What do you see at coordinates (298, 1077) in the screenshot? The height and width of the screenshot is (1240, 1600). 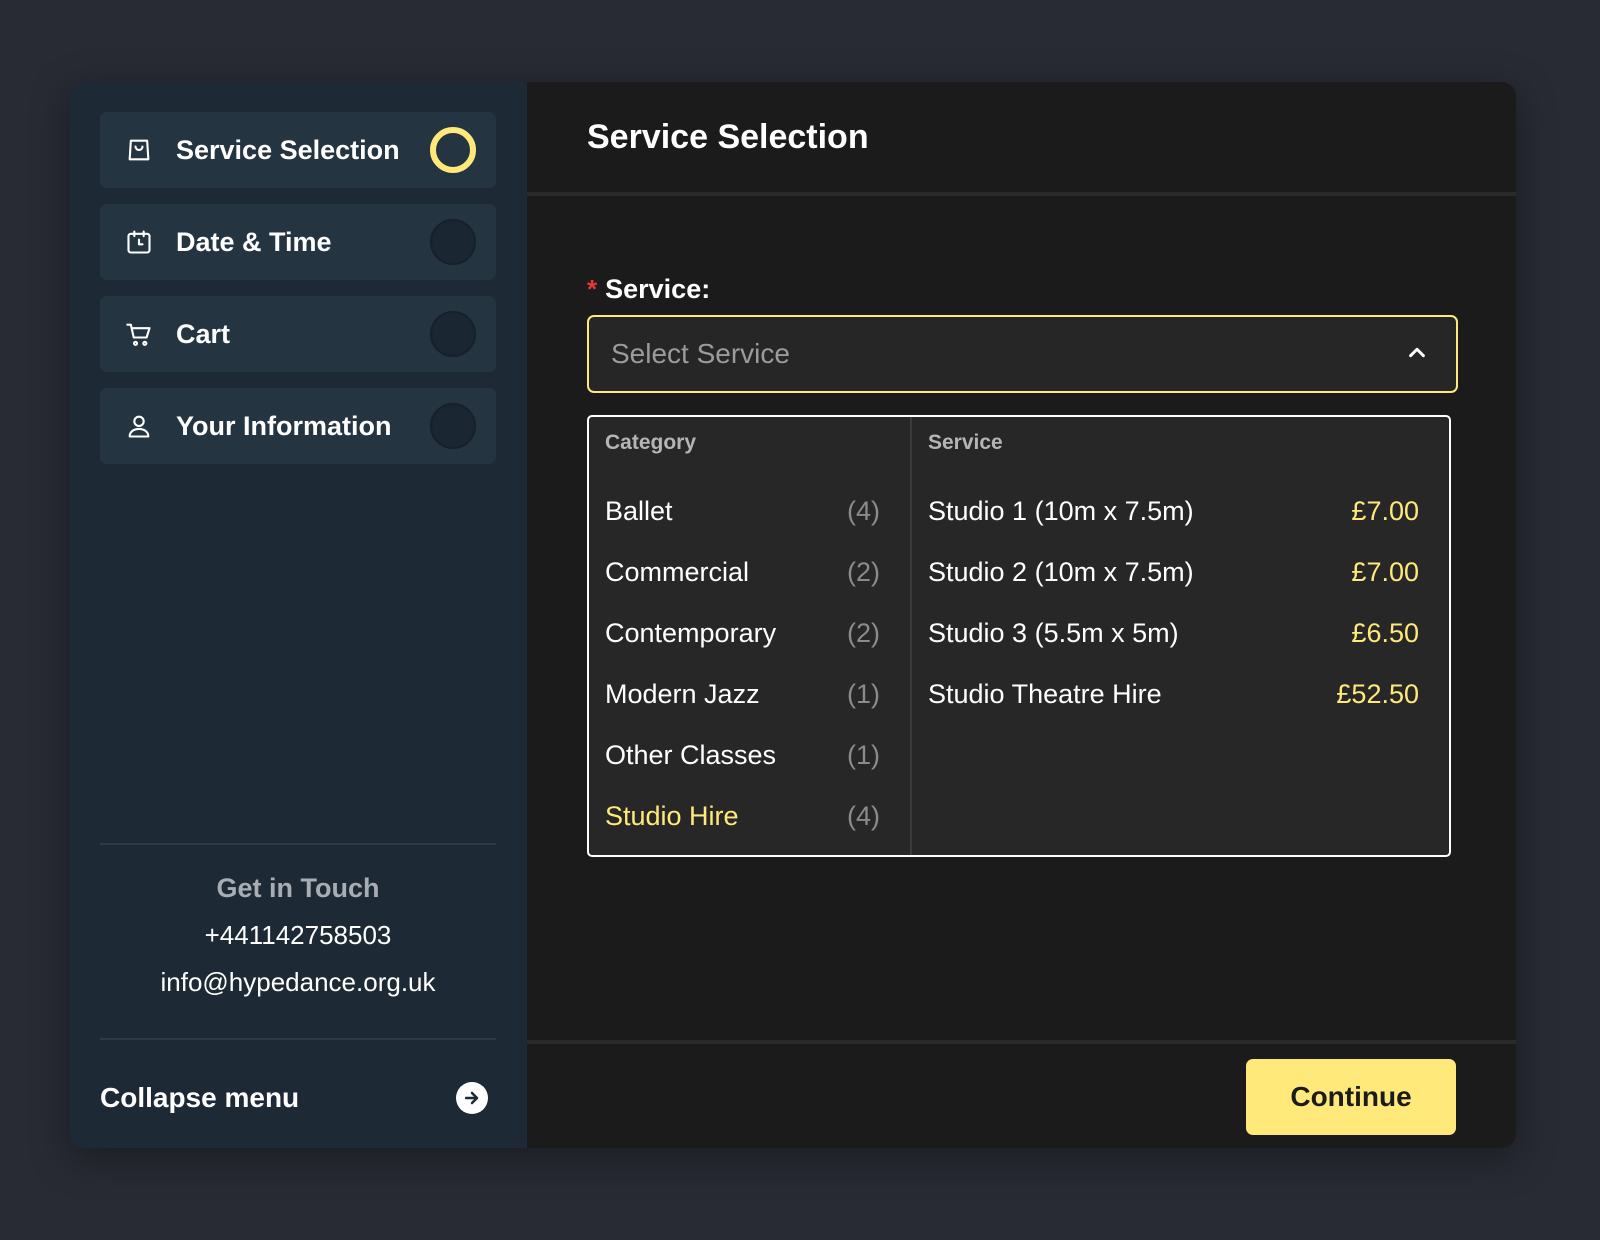 I see `collapse-menu-button: Collapse menu` at bounding box center [298, 1077].